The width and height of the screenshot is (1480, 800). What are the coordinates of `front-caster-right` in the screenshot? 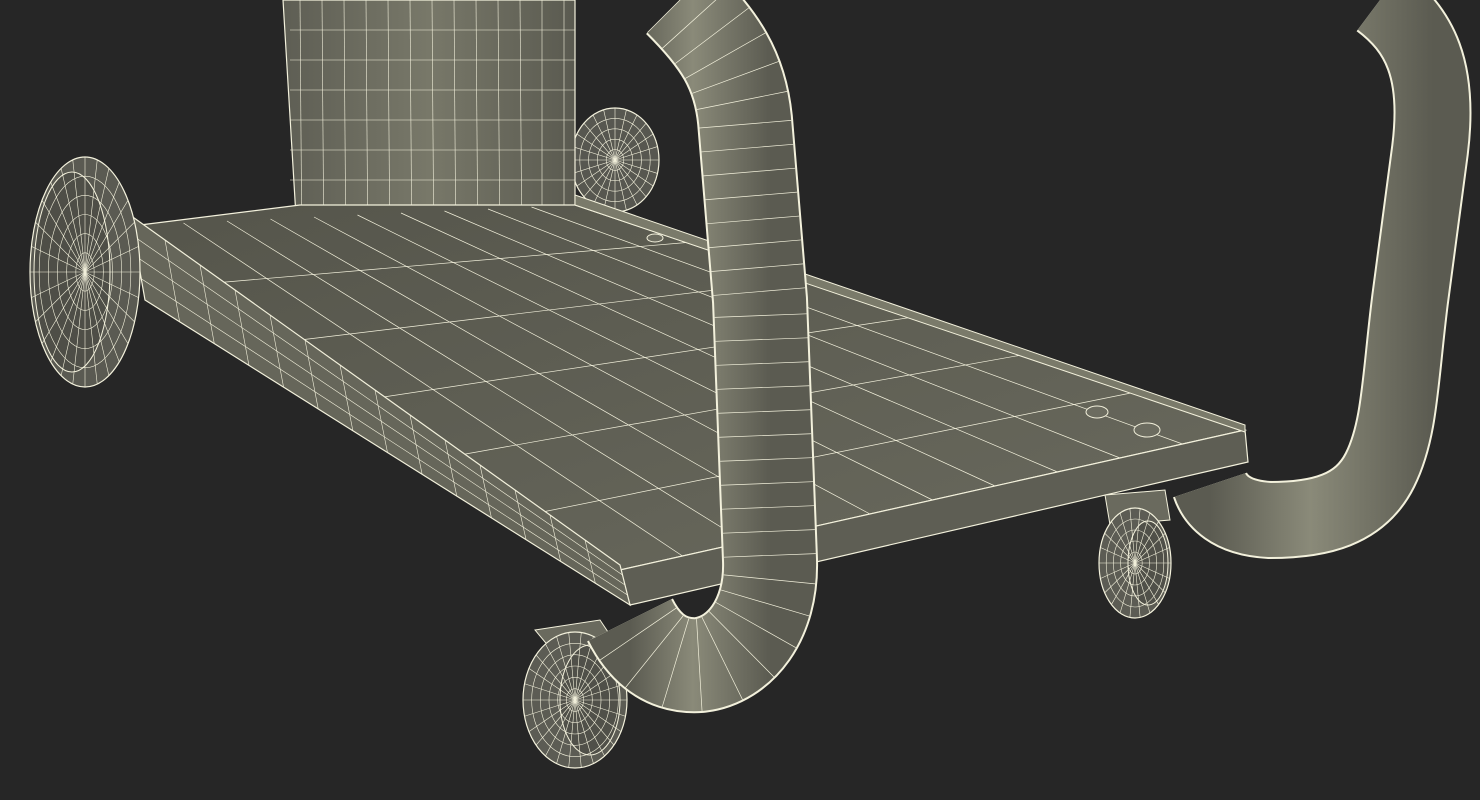 It's located at (1135, 554).